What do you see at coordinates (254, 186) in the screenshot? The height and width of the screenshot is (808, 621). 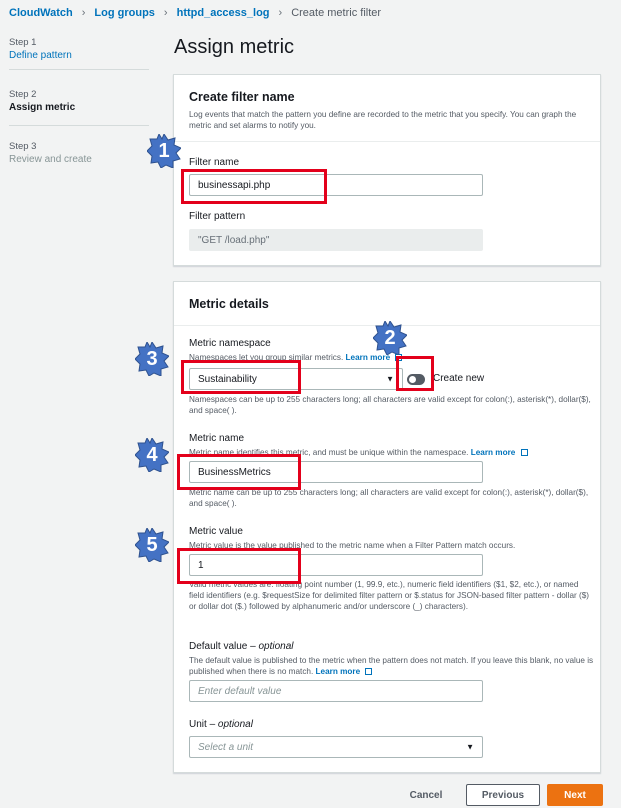 I see `highlight-filter-name` at bounding box center [254, 186].